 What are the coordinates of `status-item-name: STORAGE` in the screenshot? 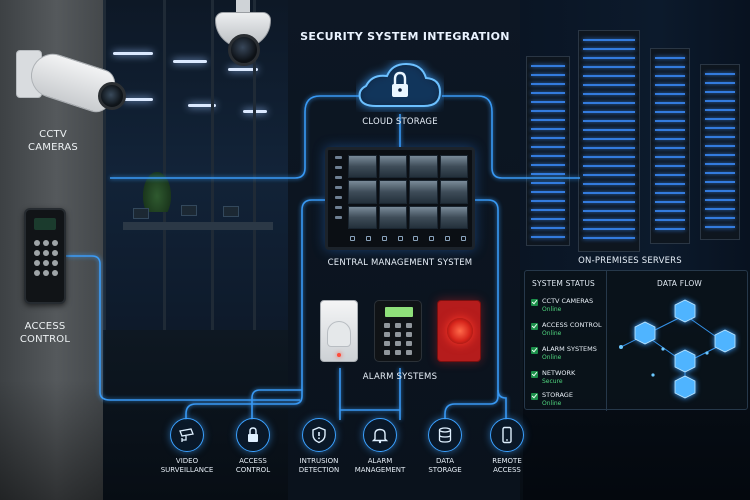 It's located at (557, 395).